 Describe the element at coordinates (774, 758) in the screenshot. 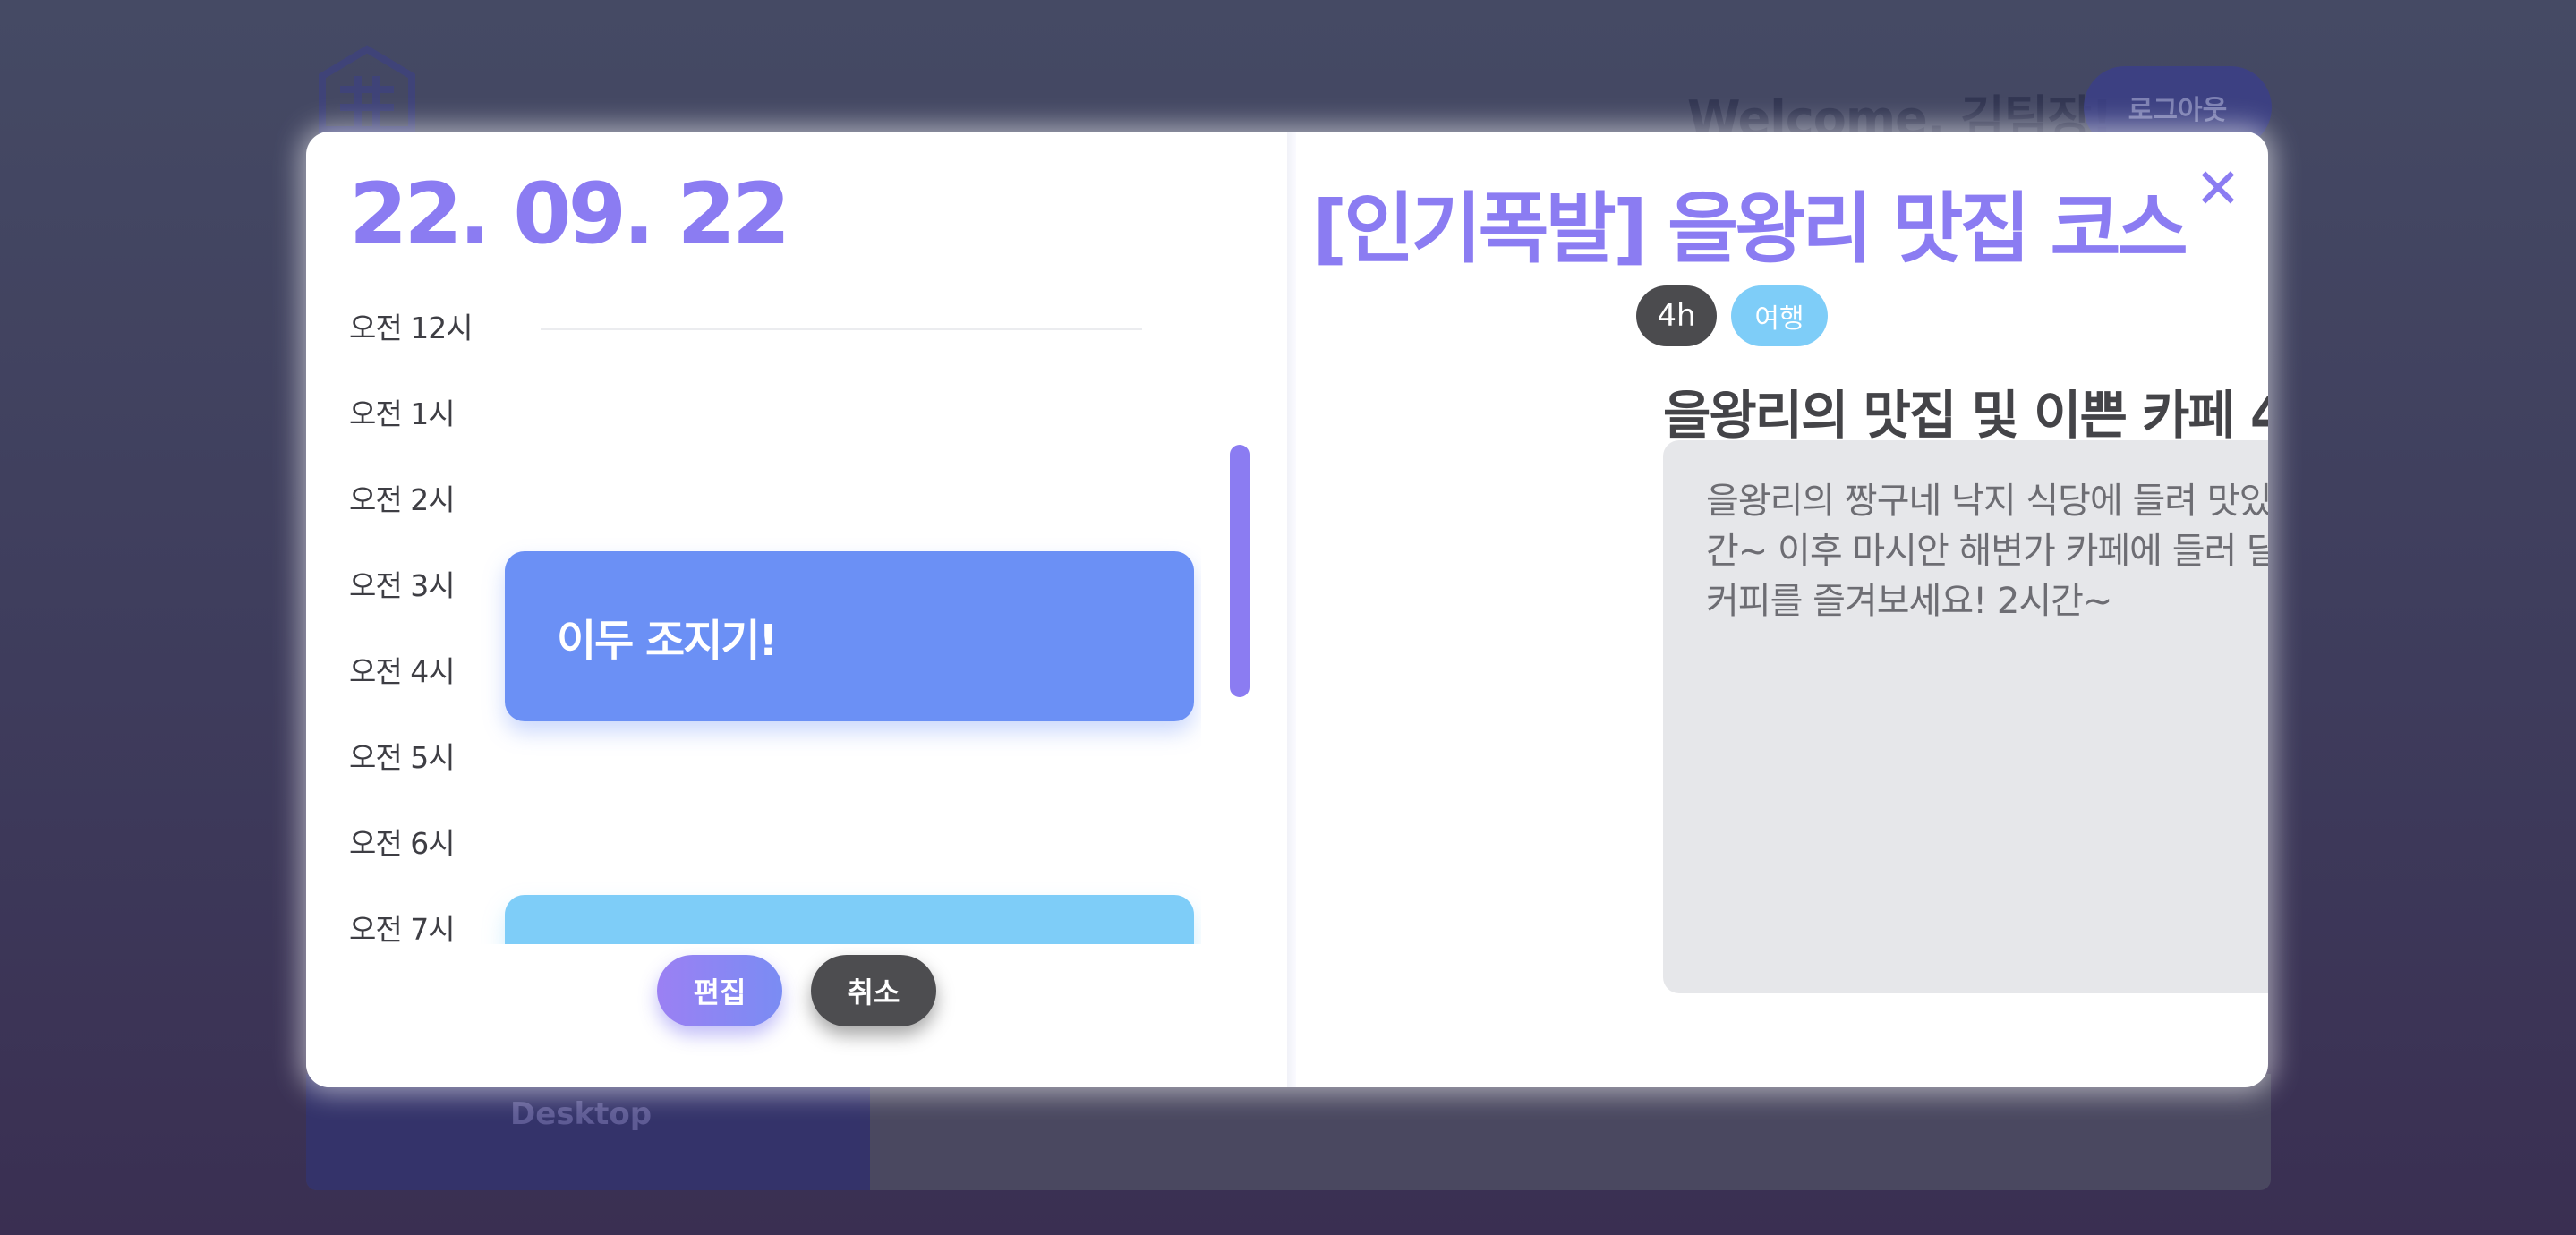

I see `hour-row: 오전 5시` at that location.